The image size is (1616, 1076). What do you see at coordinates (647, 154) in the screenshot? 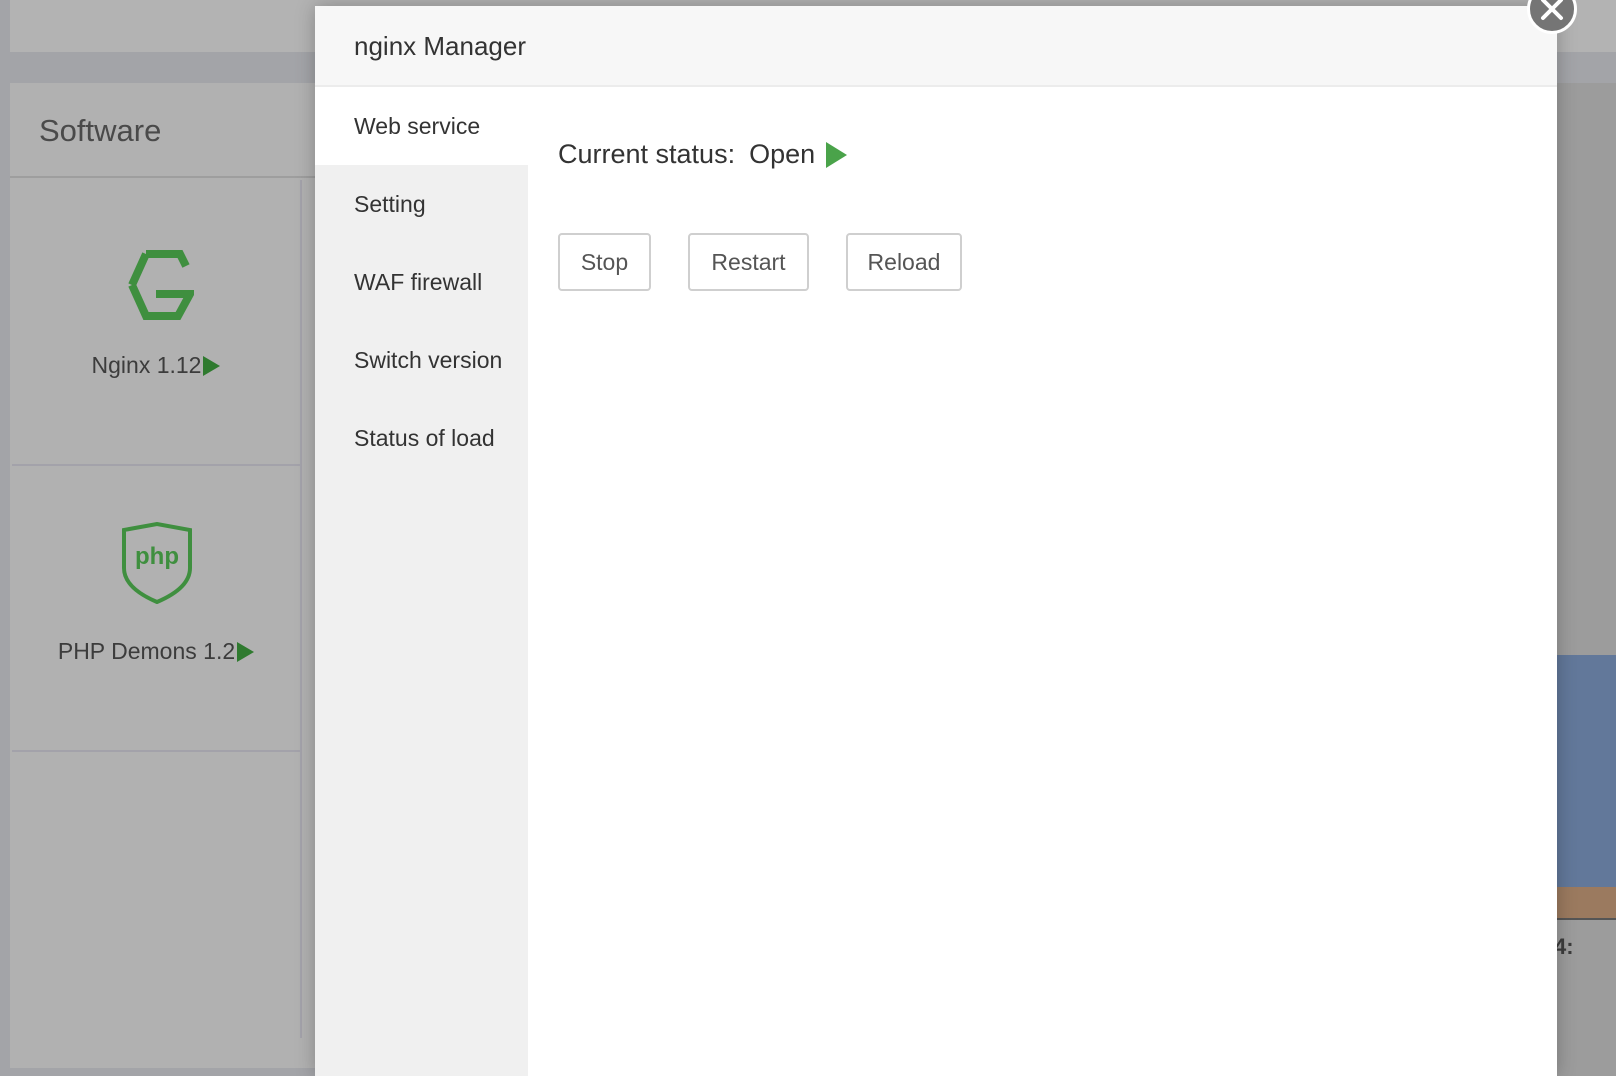
I see `status-label: Current status:` at bounding box center [647, 154].